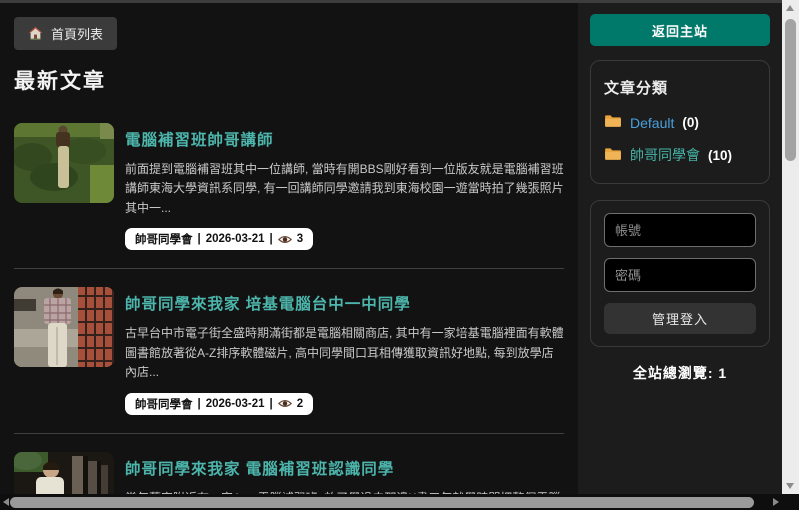 This screenshot has width=799, height=510. I want to click on categories-card: 文章分類 Default (0) 帥哥同學會 (10), so click(680, 122).